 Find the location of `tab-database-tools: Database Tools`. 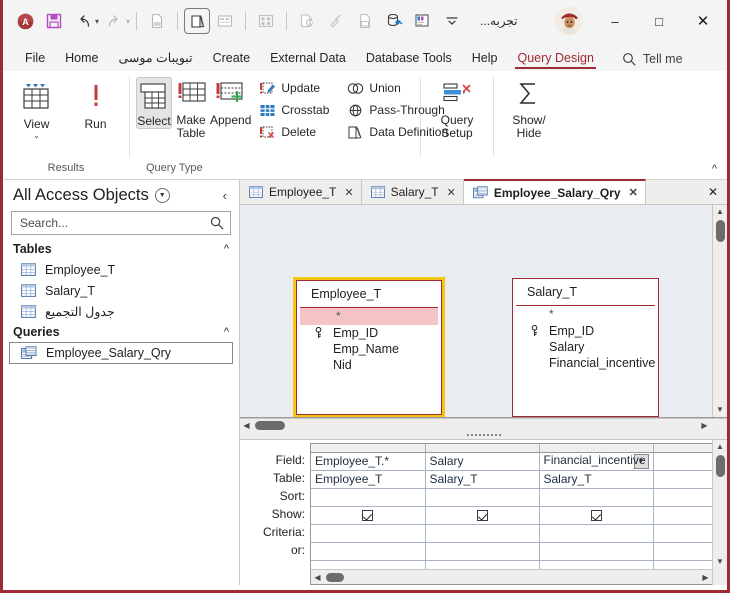

tab-database-tools: Database Tools is located at coordinates (409, 59).